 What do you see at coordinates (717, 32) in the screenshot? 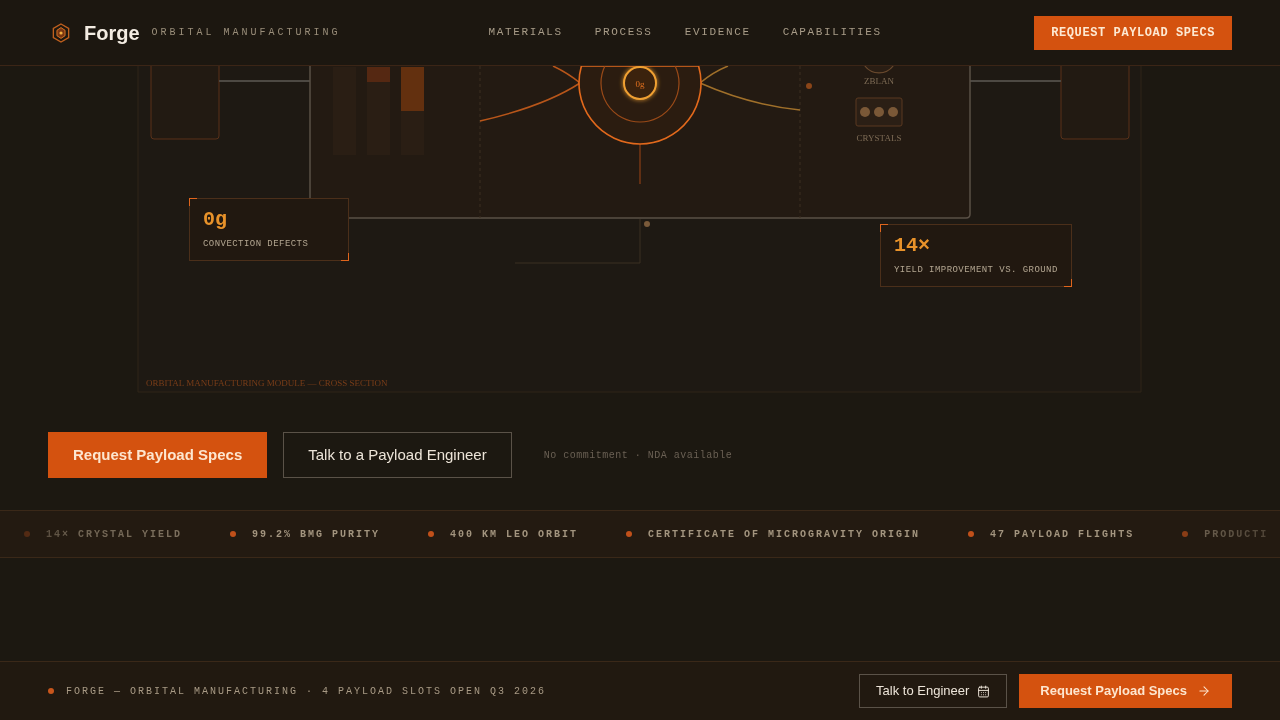
I see `nav-link: EVIDENCE` at bounding box center [717, 32].